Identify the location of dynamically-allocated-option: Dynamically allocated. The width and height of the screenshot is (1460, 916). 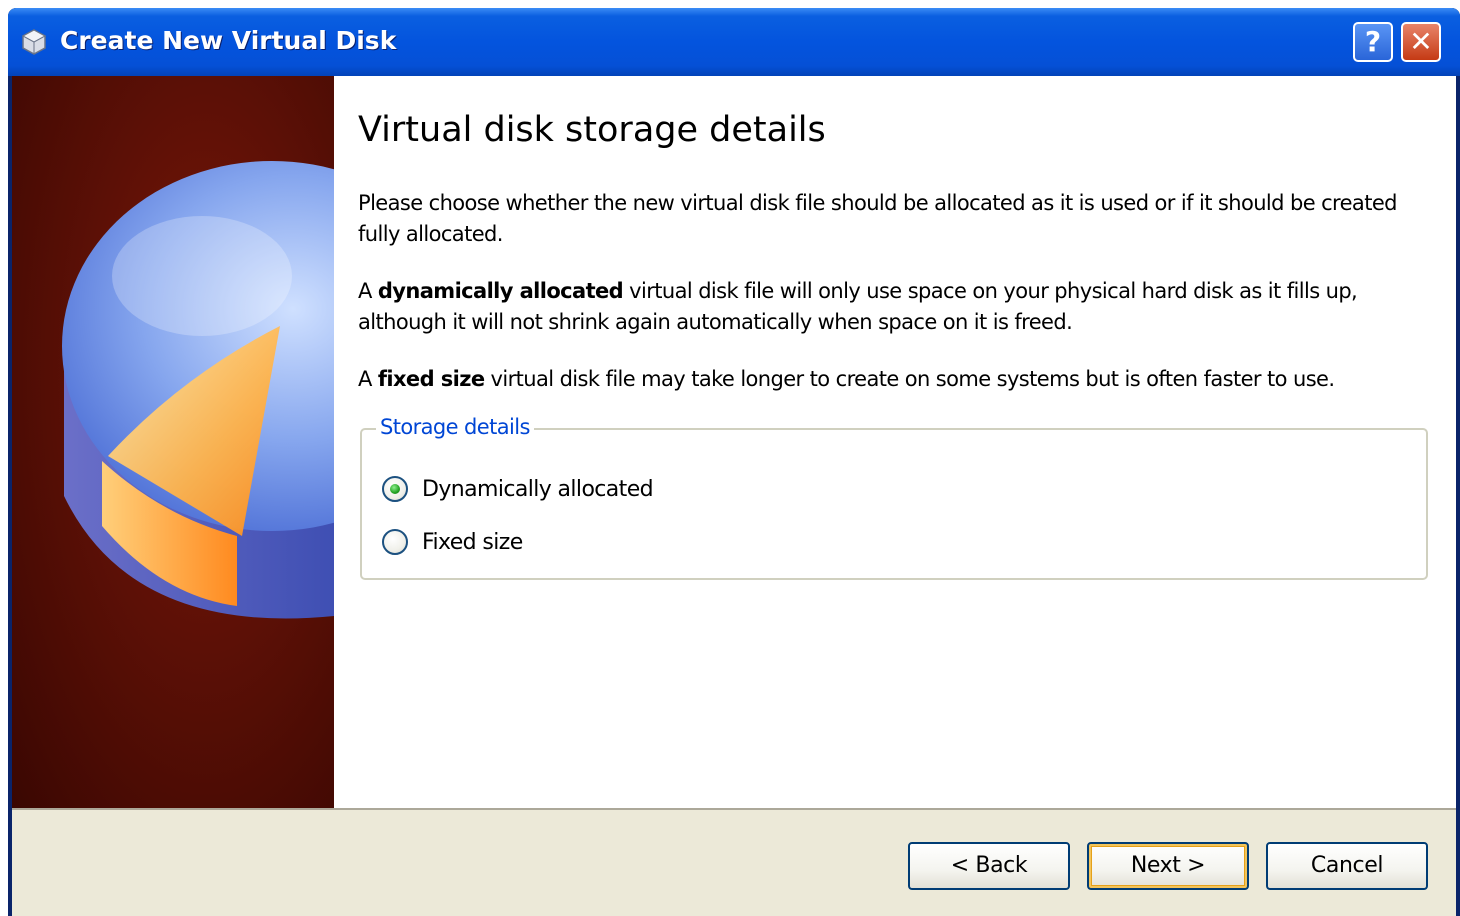
(518, 489).